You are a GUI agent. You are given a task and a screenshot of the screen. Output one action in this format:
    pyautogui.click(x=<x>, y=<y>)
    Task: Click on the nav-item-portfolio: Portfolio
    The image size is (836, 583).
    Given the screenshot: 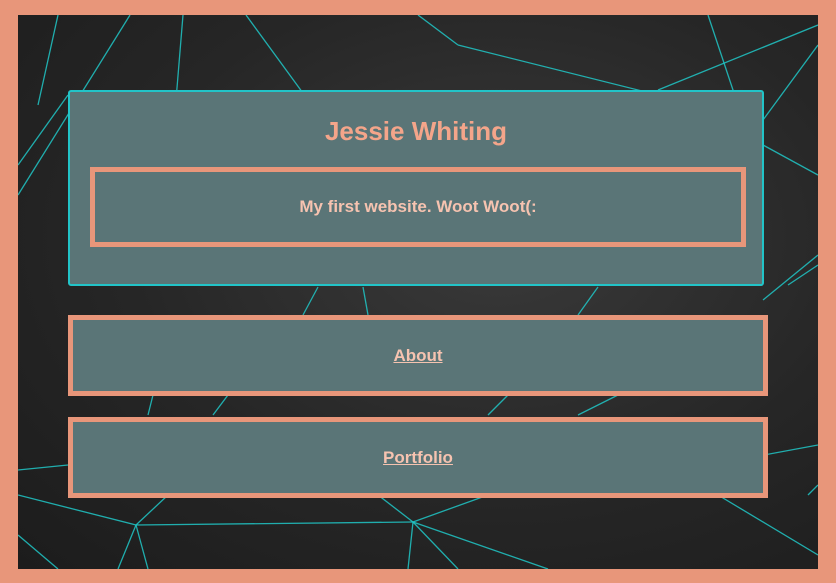 What is the action you would take?
    pyautogui.click(x=418, y=457)
    